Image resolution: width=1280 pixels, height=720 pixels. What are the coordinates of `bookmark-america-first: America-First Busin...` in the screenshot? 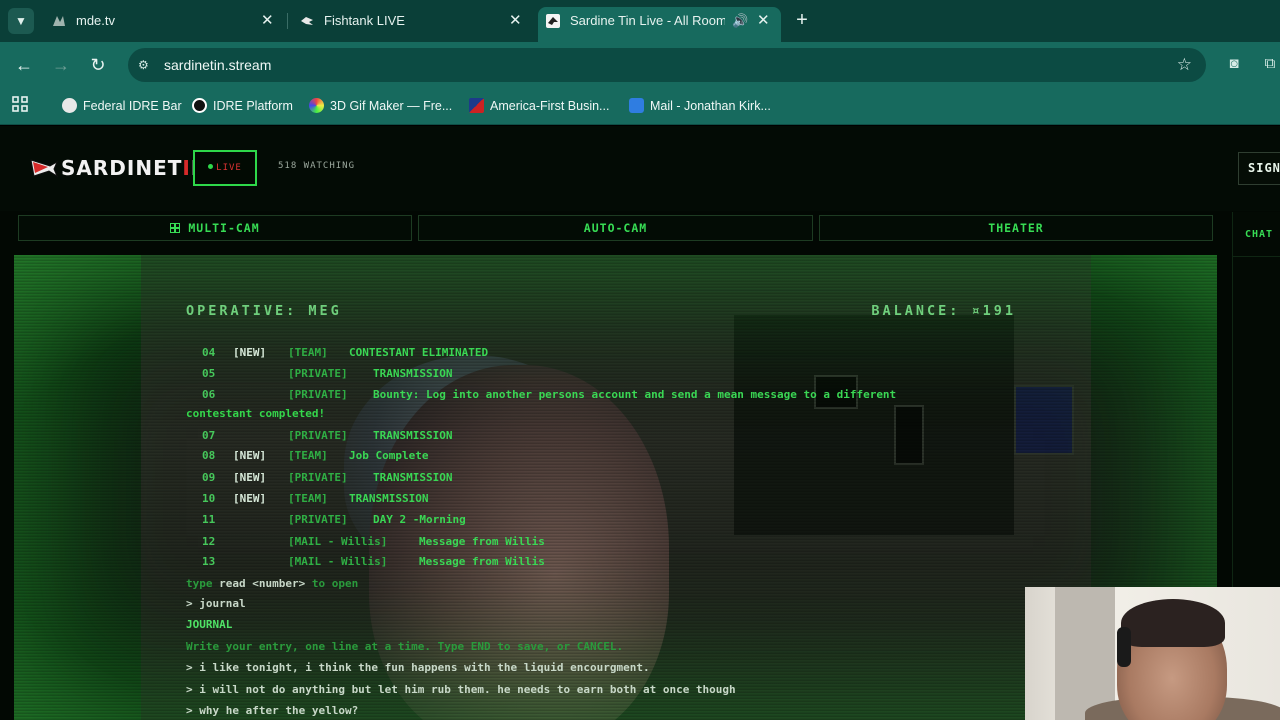 It's located at (539, 106).